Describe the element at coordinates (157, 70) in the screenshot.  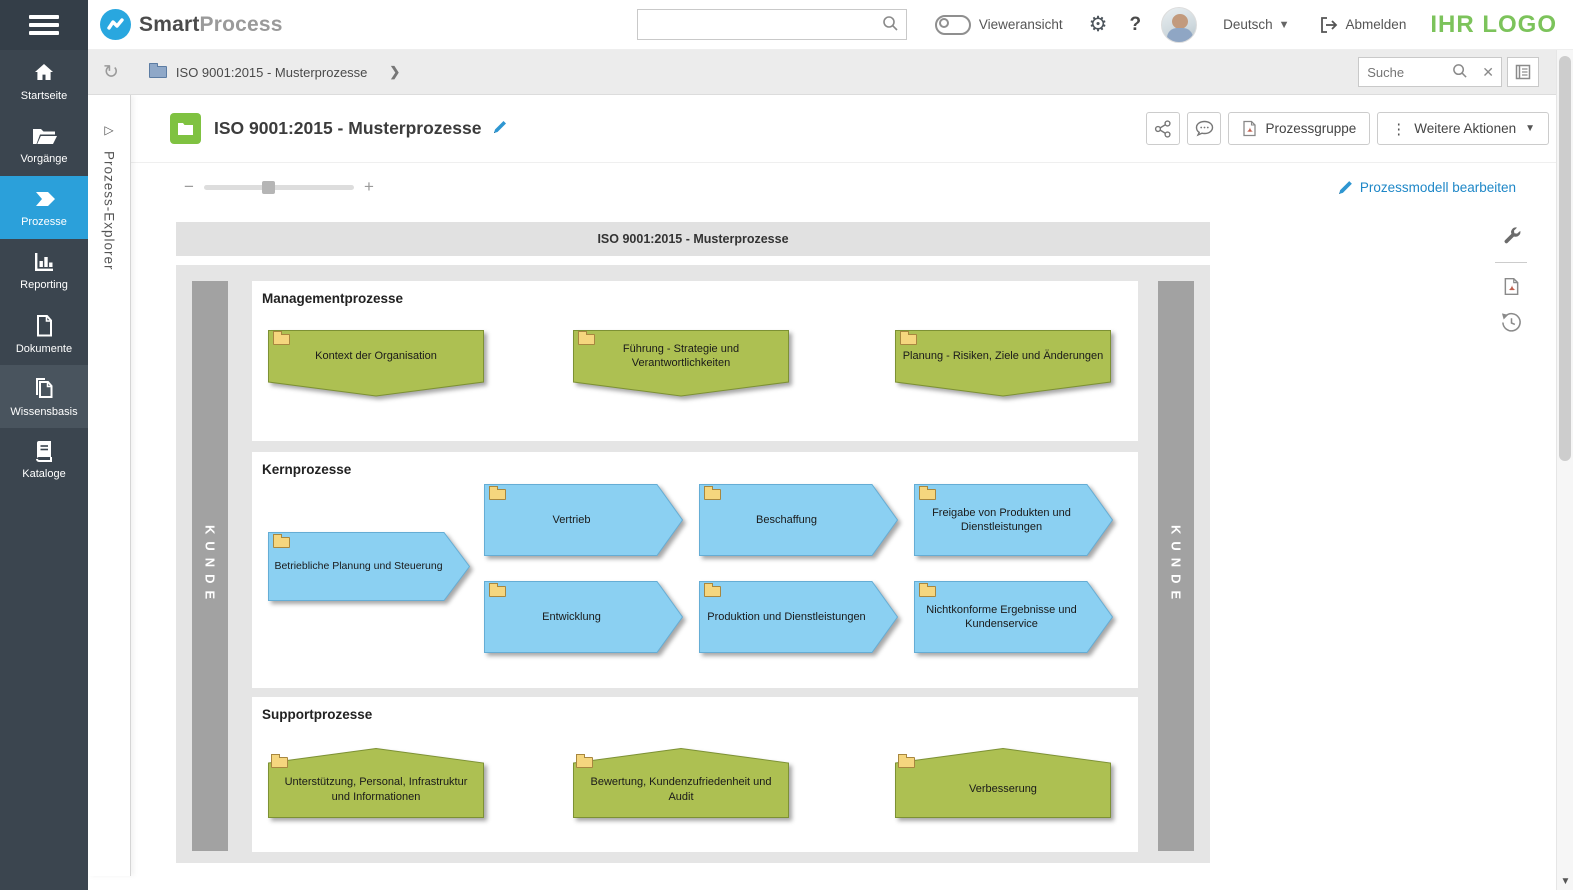
I see `folder-icon` at that location.